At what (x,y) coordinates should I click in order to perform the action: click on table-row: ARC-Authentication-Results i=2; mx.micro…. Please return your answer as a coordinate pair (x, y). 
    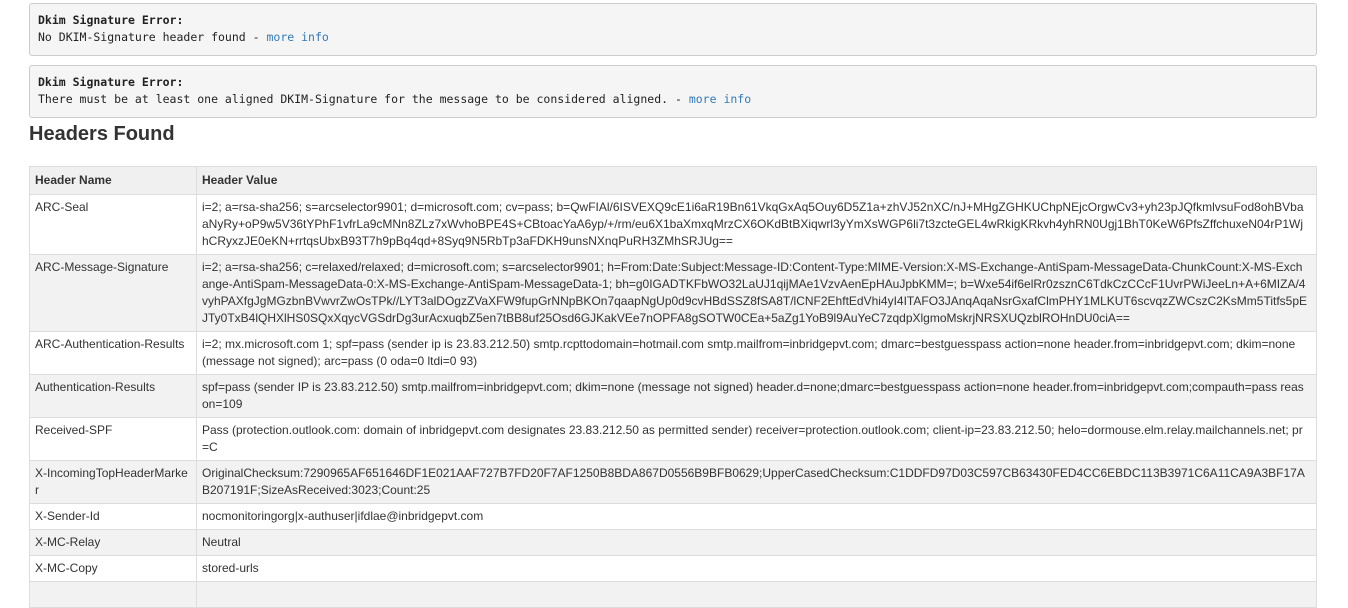
    Looking at the image, I should click on (673, 353).